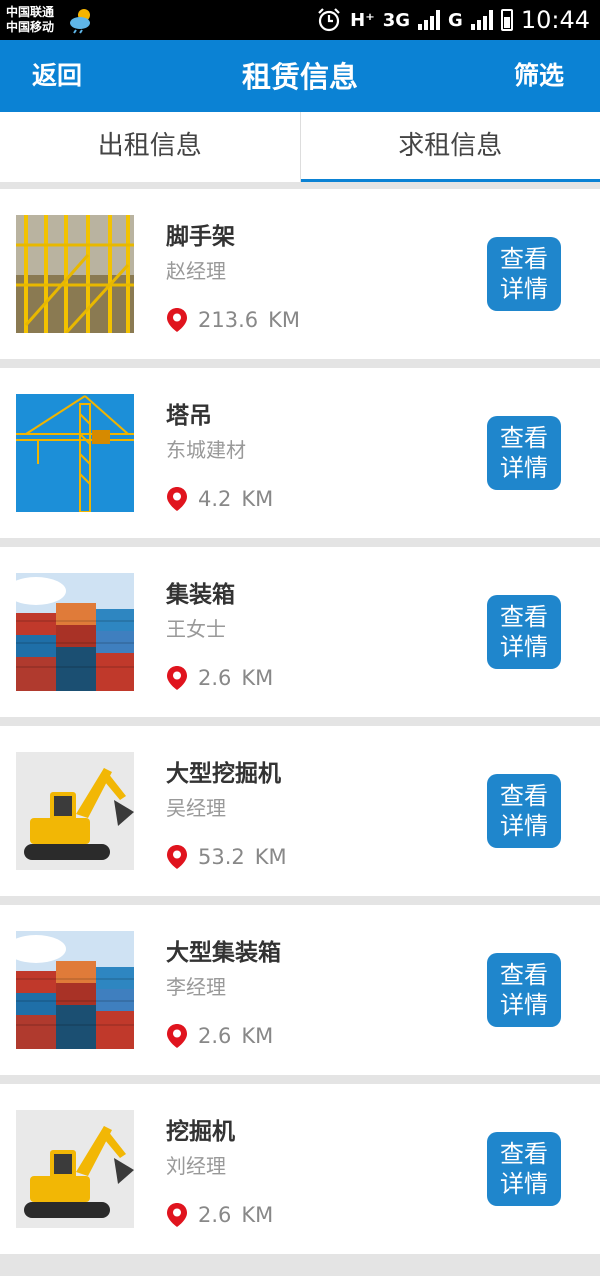 Image resolution: width=600 pixels, height=1276 pixels. Describe the element at coordinates (300, 811) in the screenshot. I see `list-item: 大型挖掘机 吴经理 53.2 KM 查看 详情` at that location.